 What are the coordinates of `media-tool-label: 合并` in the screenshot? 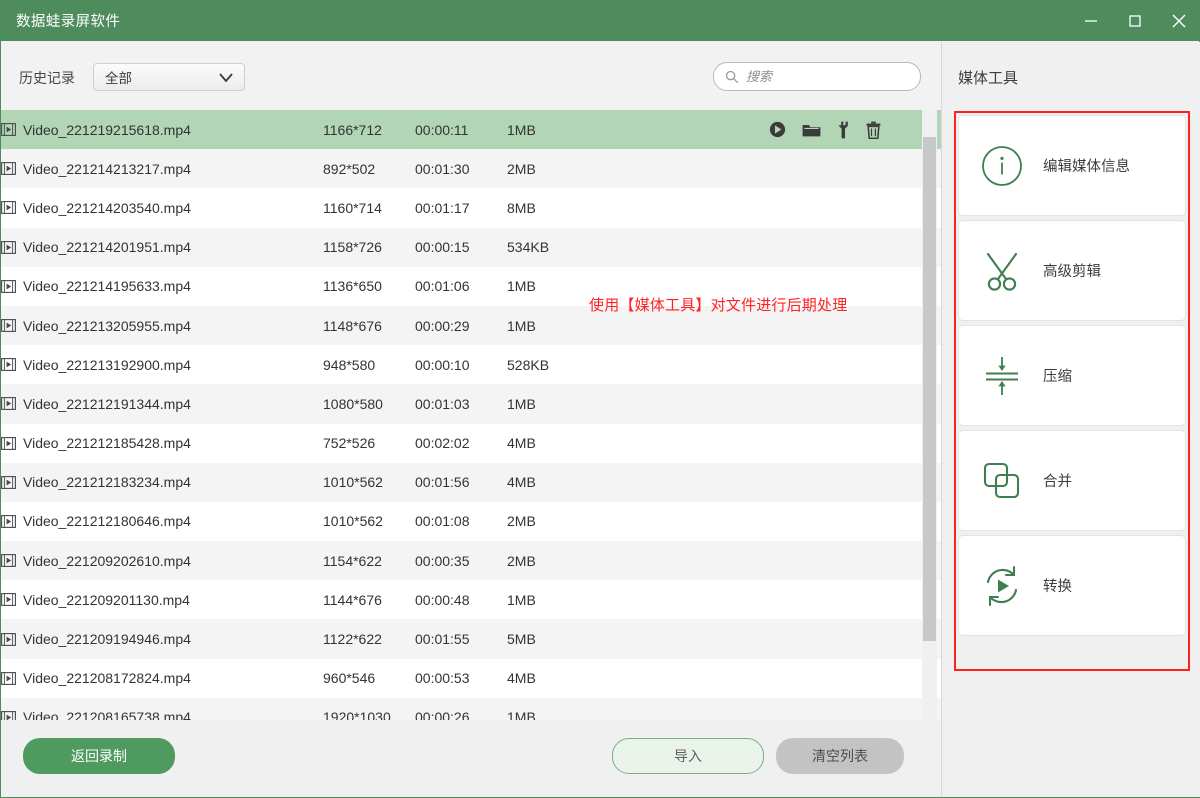 It's located at (1057, 482).